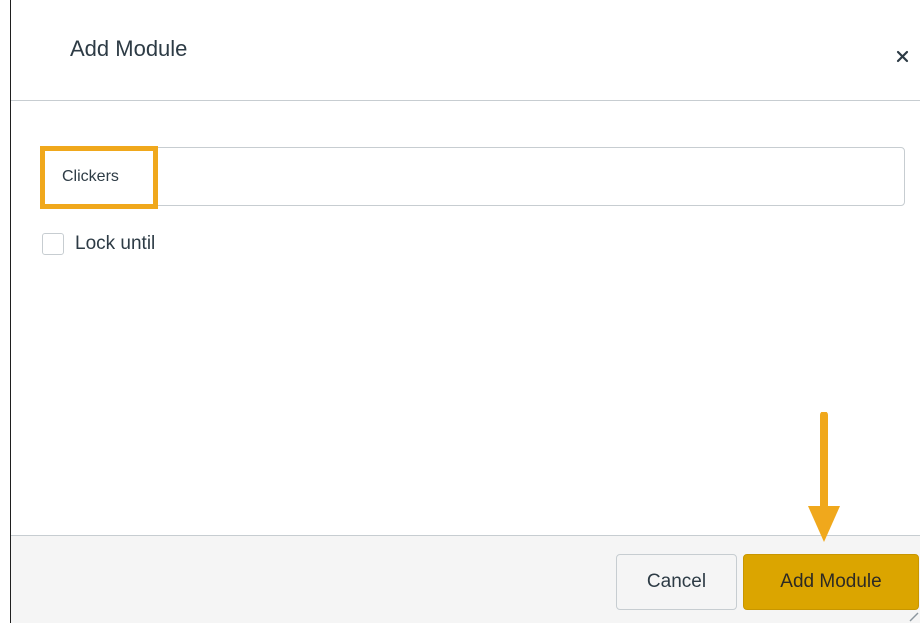 This screenshot has height=623, width=920. Describe the element at coordinates (913, 616) in the screenshot. I see `resize-handle-icon` at that location.